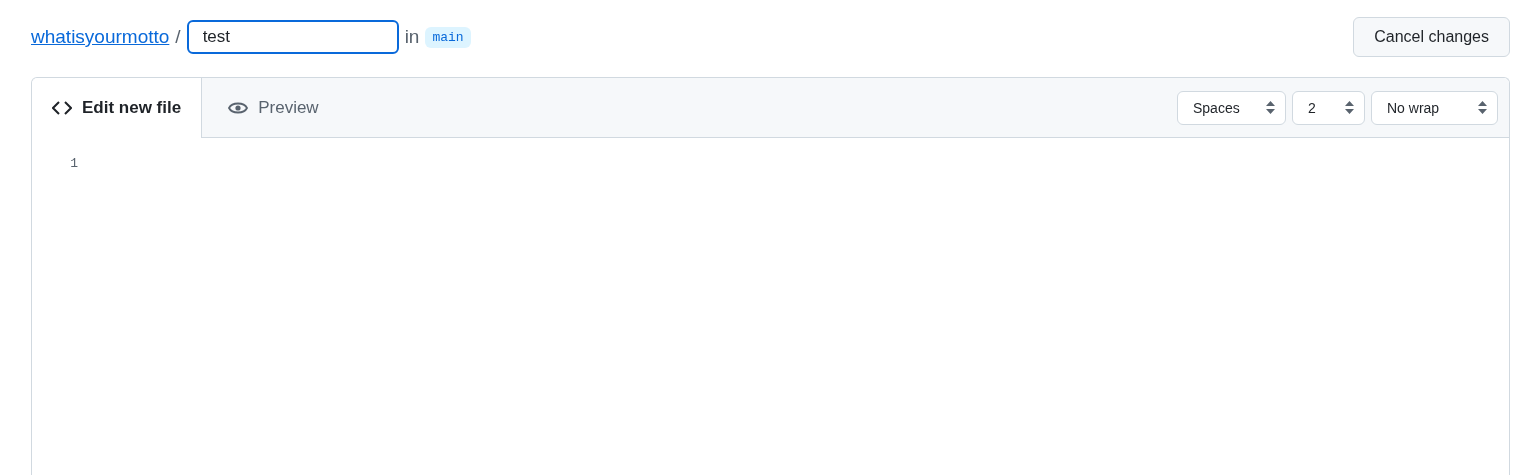 The height and width of the screenshot is (476, 1540). Describe the element at coordinates (448, 37) in the screenshot. I see `branch-label: main` at that location.